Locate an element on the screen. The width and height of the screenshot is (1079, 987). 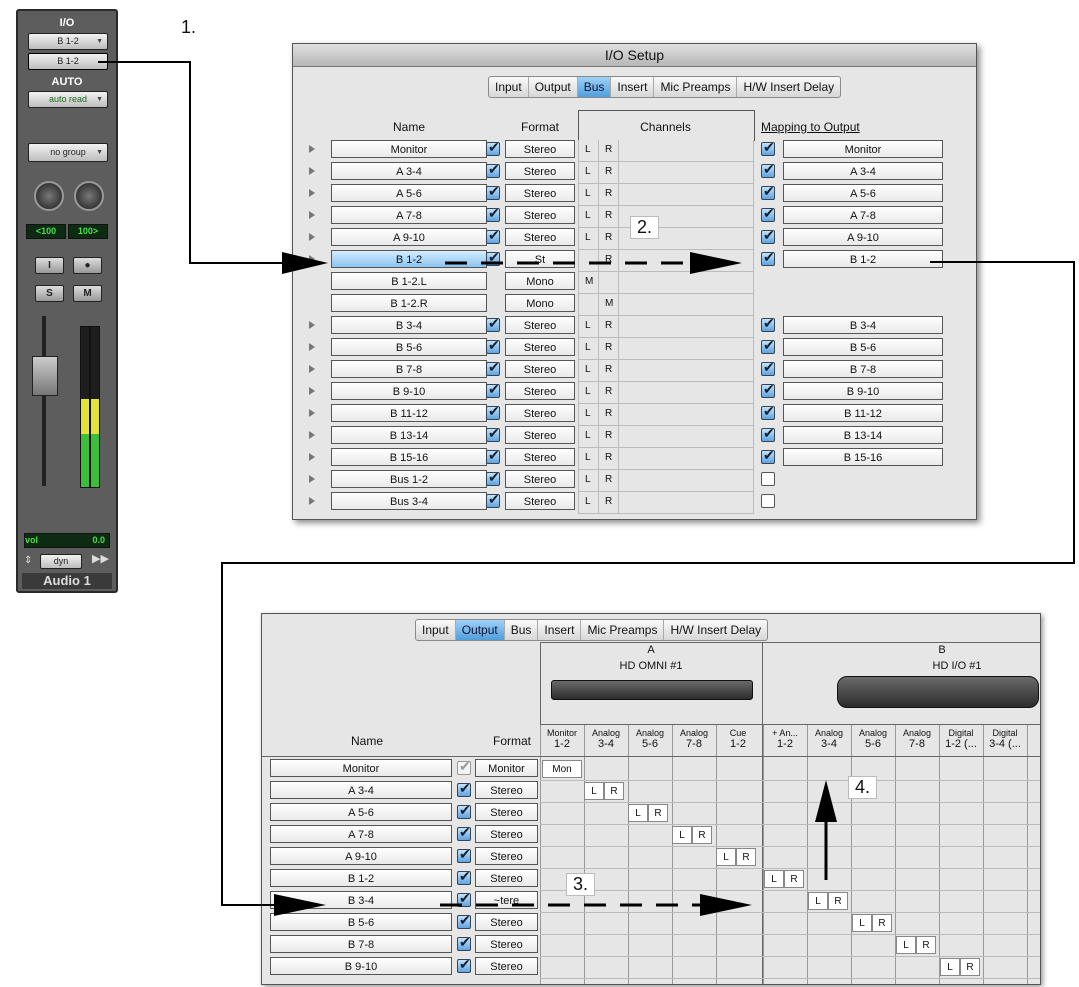
arrow-step1 is located at coordinates (192, 162).